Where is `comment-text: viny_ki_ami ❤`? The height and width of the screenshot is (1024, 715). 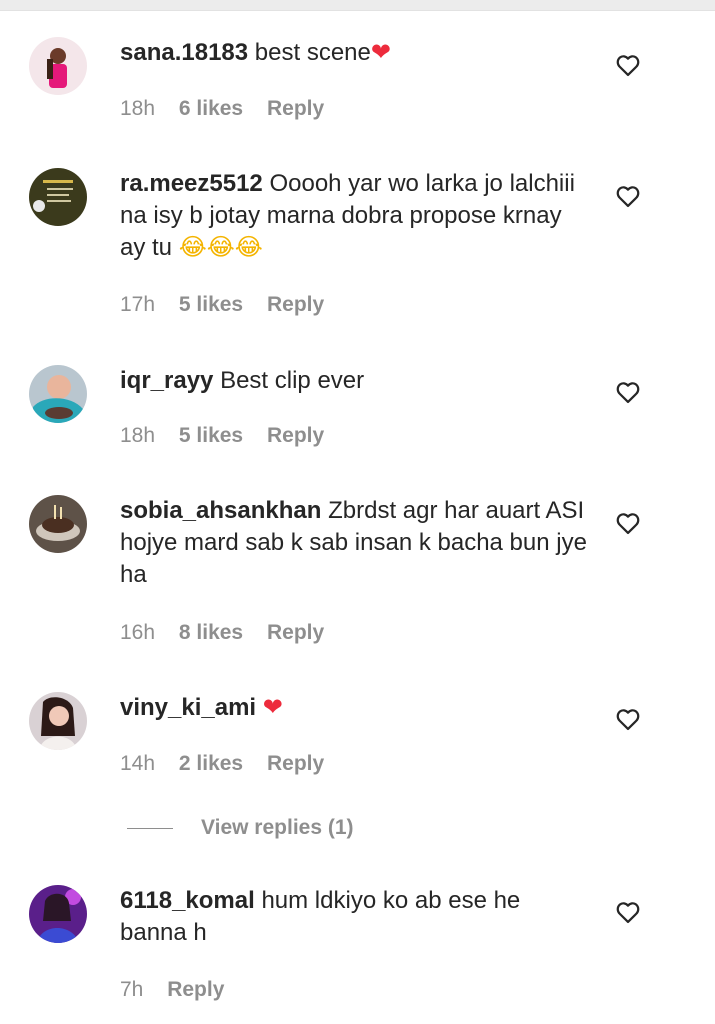 comment-text: viny_ki_ami ❤ is located at coordinates (355, 708).